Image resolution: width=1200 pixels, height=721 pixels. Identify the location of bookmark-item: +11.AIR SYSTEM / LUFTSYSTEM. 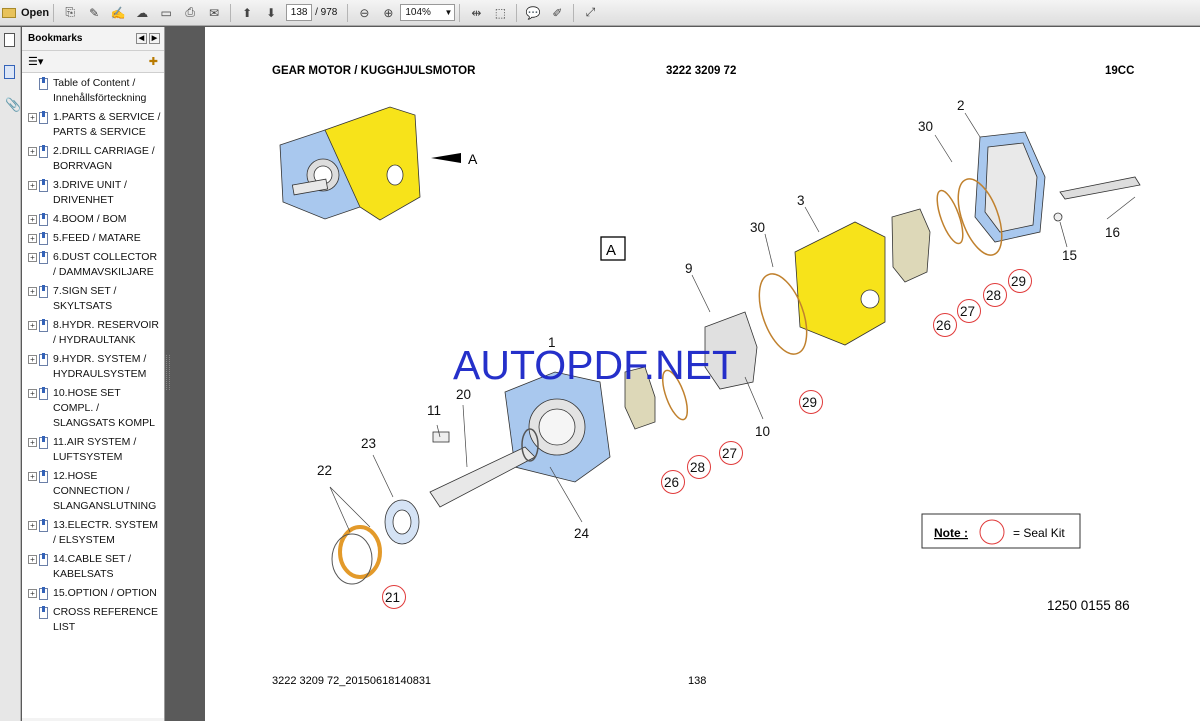
(93, 452).